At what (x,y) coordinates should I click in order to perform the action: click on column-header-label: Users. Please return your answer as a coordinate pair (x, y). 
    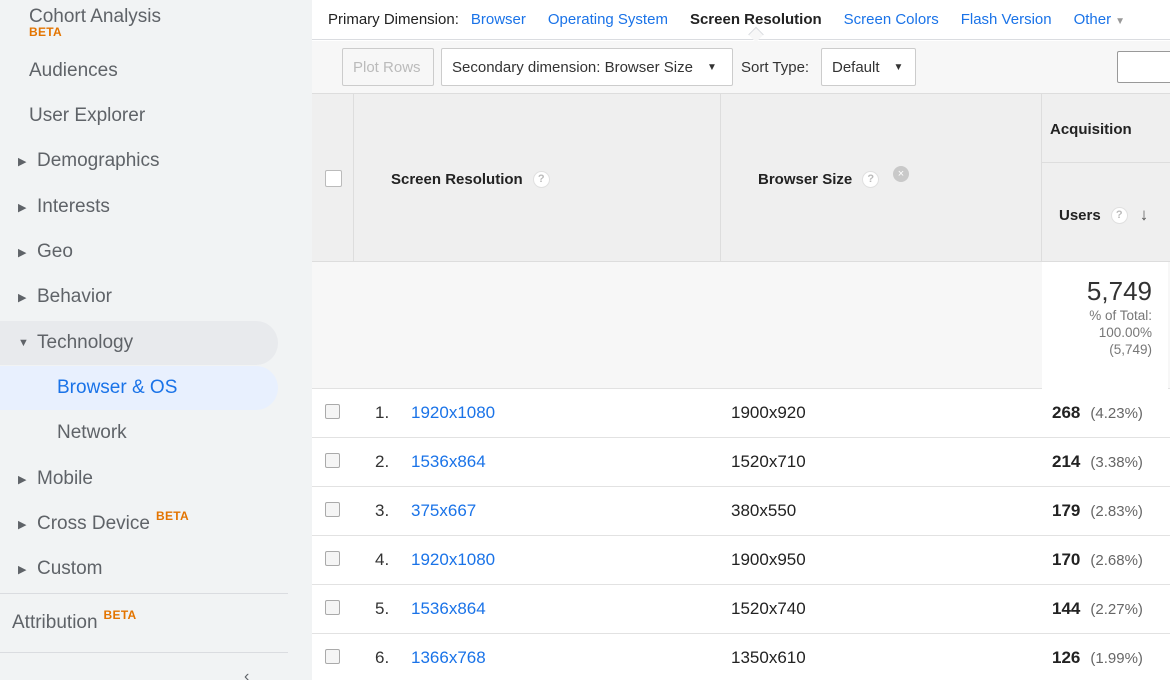
    Looking at the image, I should click on (1080, 215).